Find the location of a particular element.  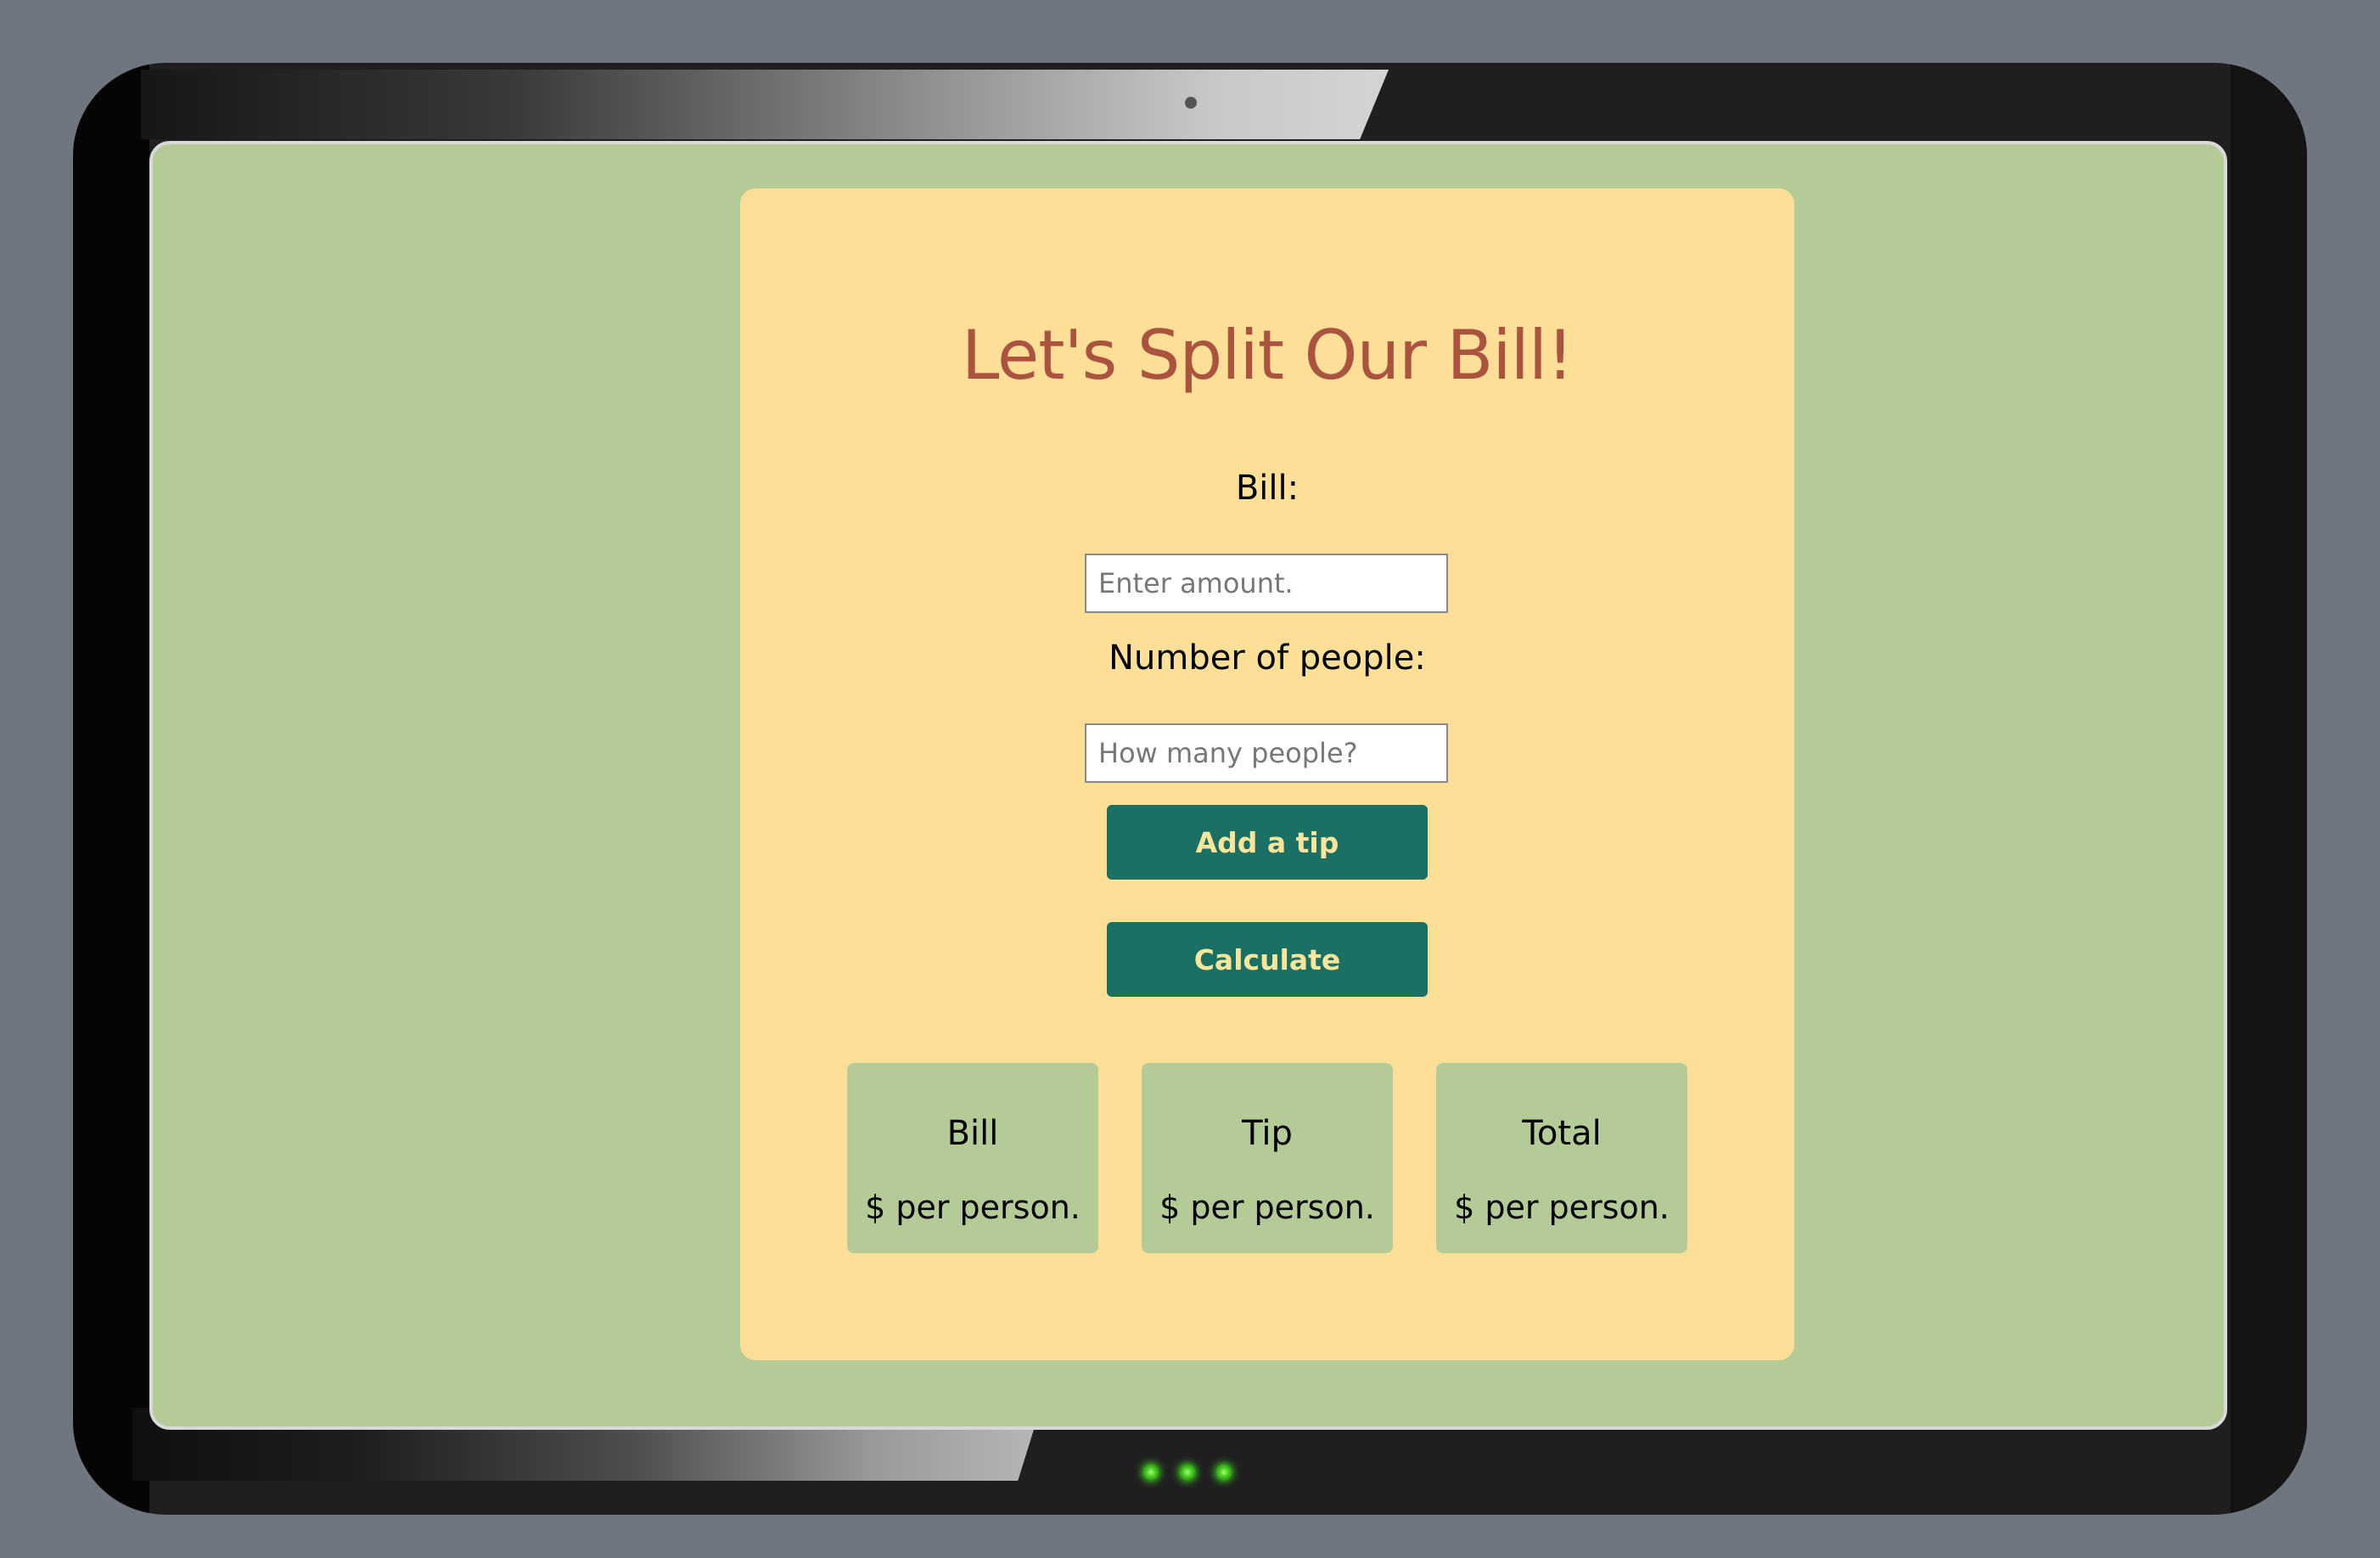

add-tip-button: Add a tip is located at coordinates (1267, 842).